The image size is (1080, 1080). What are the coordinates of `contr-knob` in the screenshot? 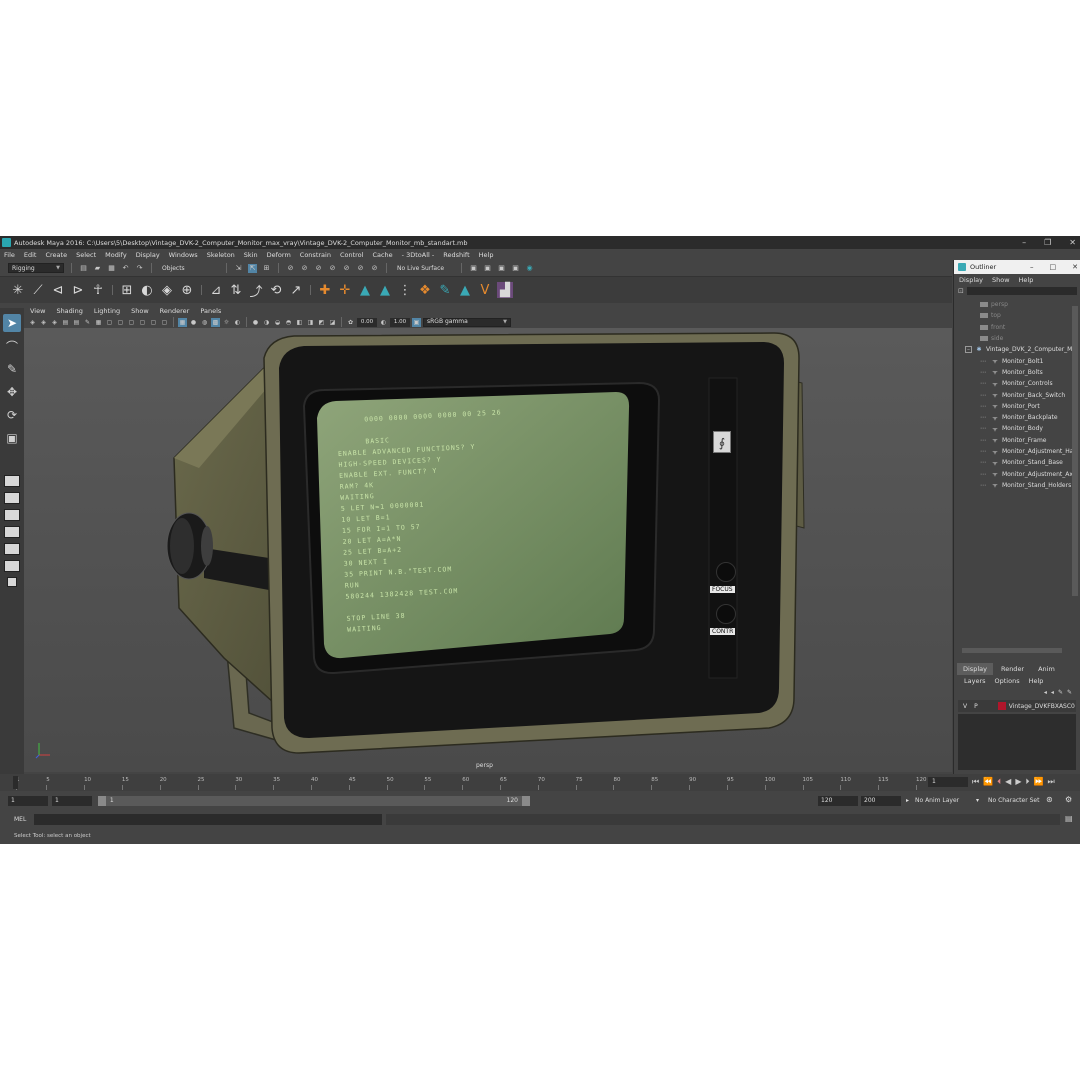 It's located at (726, 614).